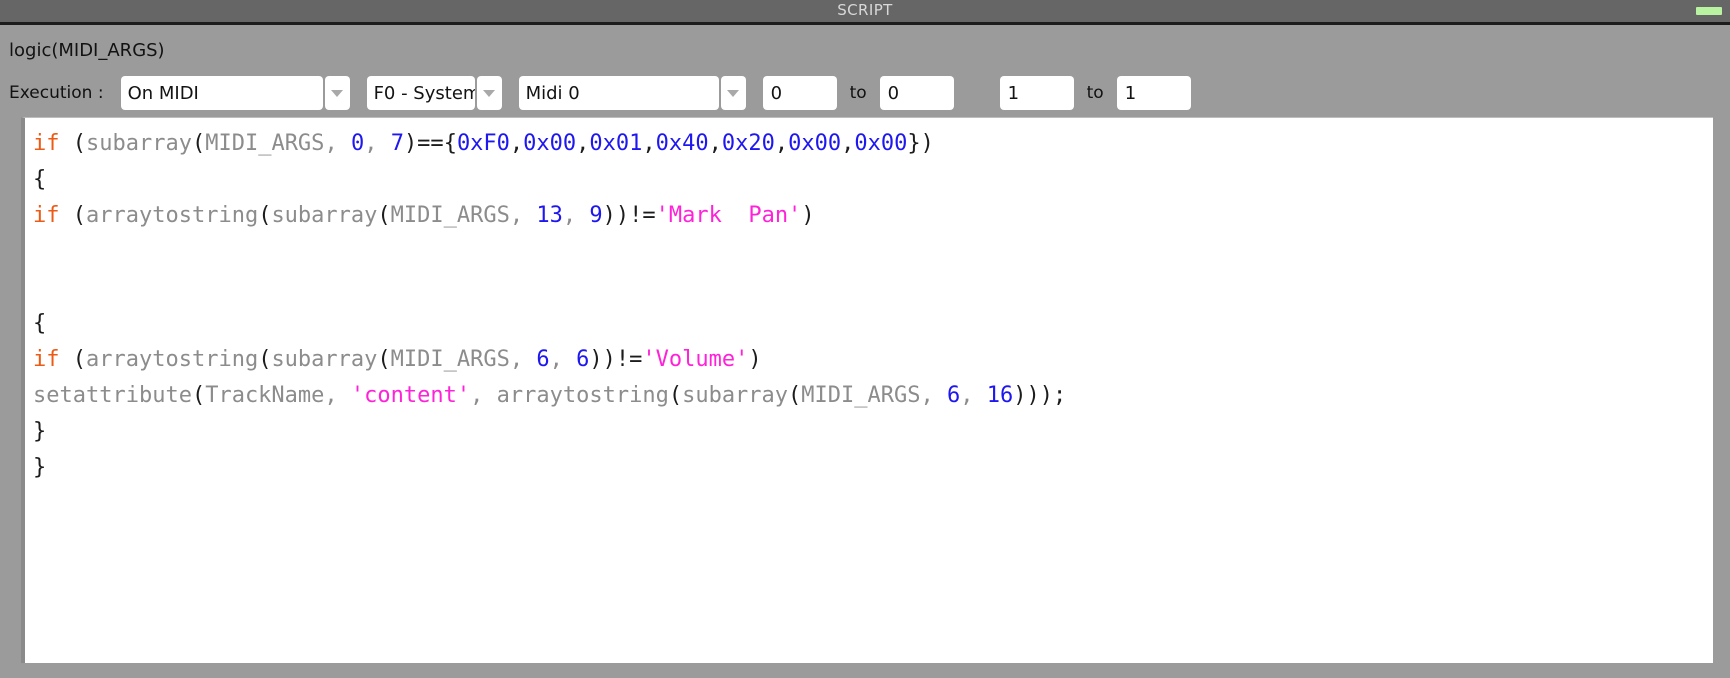  What do you see at coordinates (1036, 93) in the screenshot?
I see `range2-from-input: 1` at bounding box center [1036, 93].